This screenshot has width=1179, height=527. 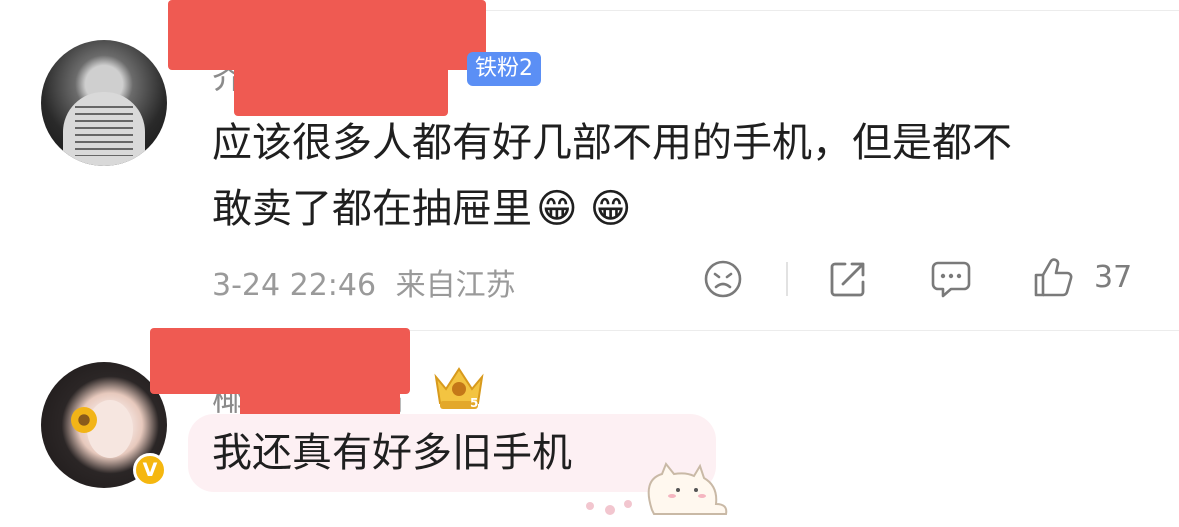 What do you see at coordinates (104, 131) in the screenshot?
I see `avatar-tattoo` at bounding box center [104, 131].